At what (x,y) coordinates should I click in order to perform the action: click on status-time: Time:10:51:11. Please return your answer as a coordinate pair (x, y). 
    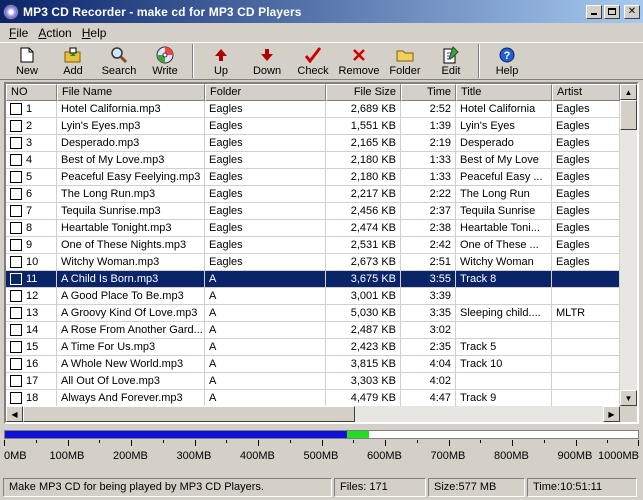
    Looking at the image, I should click on (582, 487).